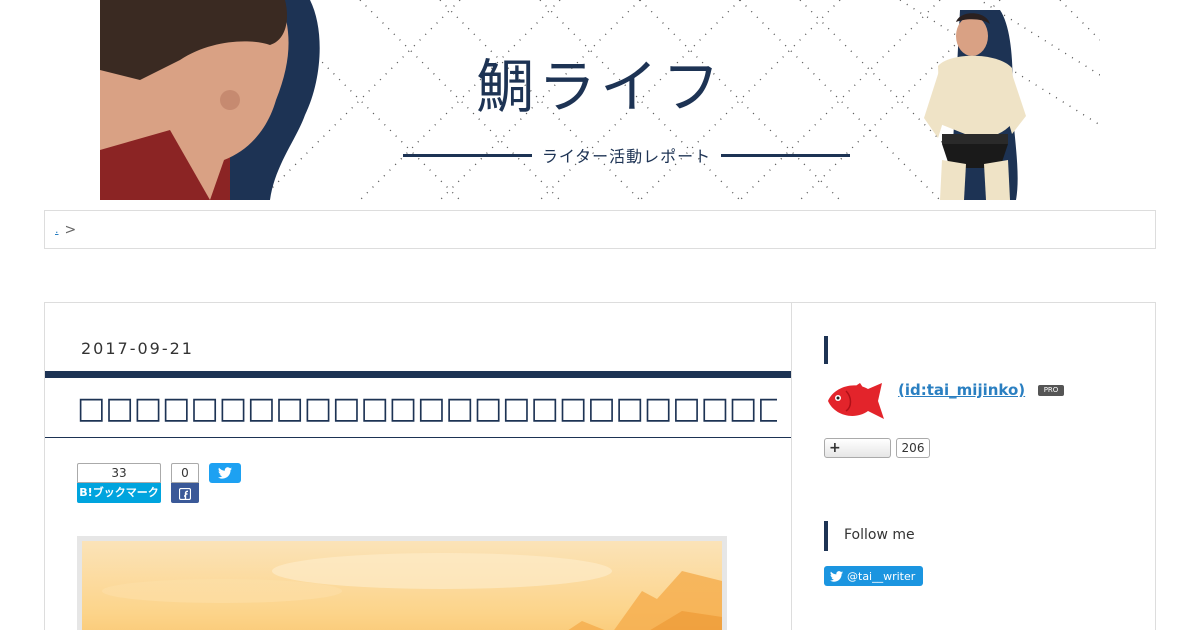 The height and width of the screenshot is (630, 1200). What do you see at coordinates (975, 105) in the screenshot?
I see `muscle-suit-image` at bounding box center [975, 105].